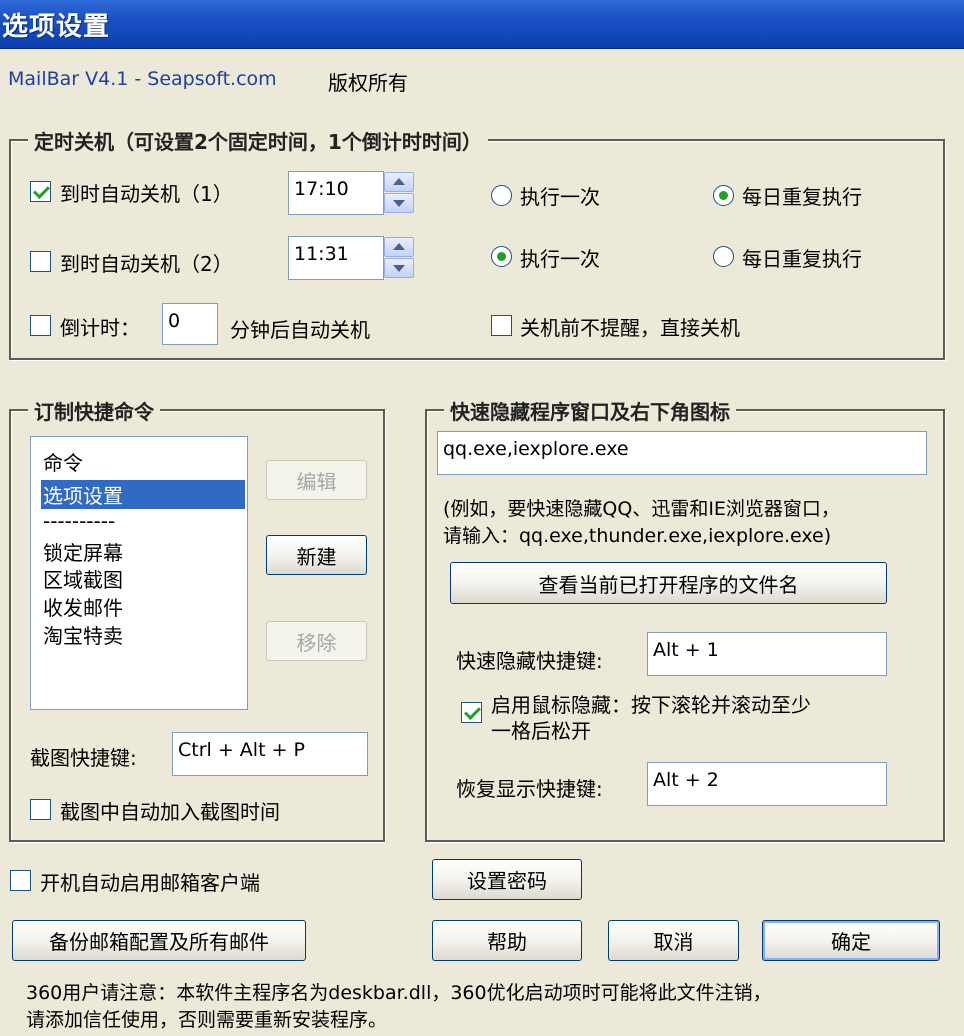  What do you see at coordinates (143, 494) in the screenshot?
I see `list-item-selected: 选项设置` at bounding box center [143, 494].